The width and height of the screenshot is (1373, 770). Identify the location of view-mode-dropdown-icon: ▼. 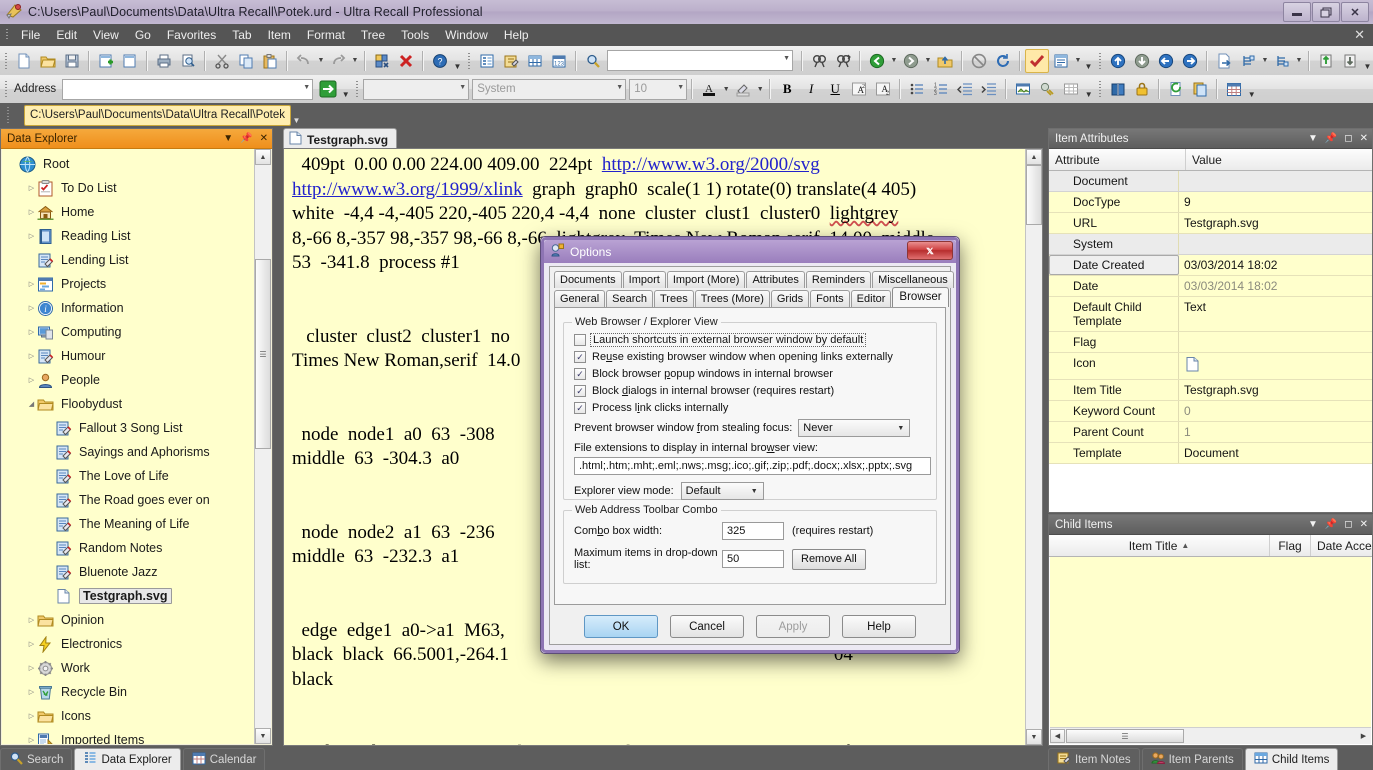
(1078, 61).